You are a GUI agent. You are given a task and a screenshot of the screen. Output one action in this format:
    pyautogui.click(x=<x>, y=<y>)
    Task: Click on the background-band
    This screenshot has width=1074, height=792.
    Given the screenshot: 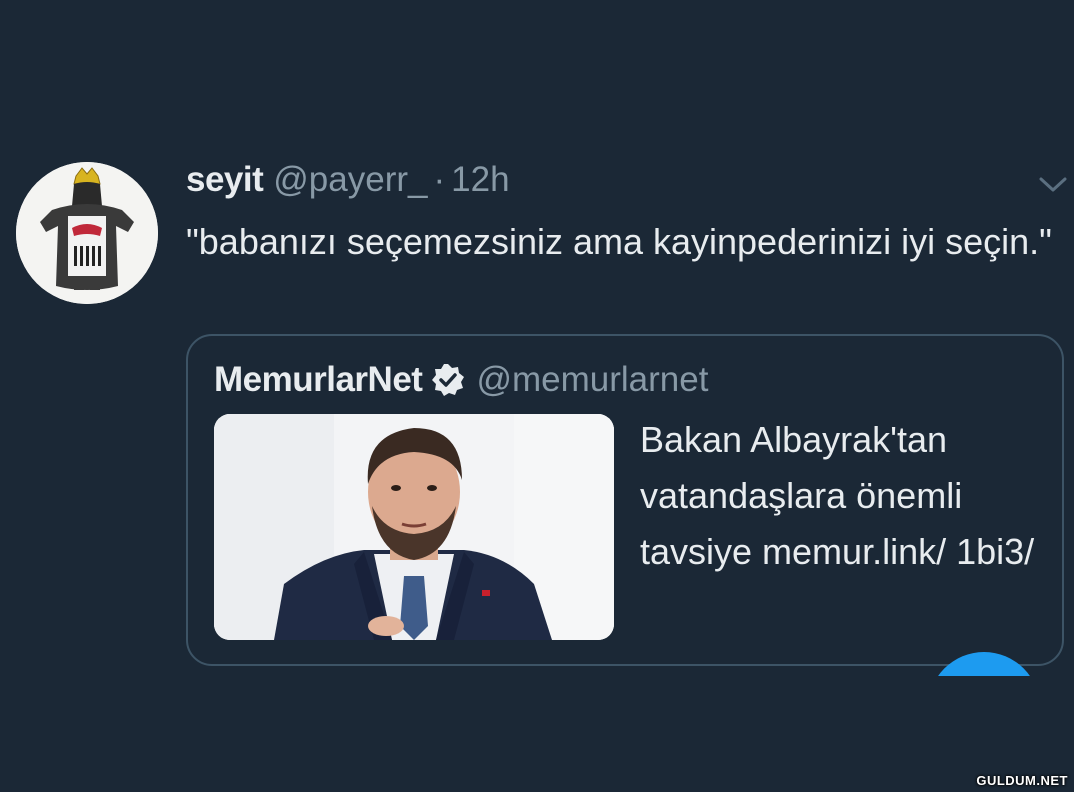 What is the action you would take?
    pyautogui.click(x=537, y=734)
    